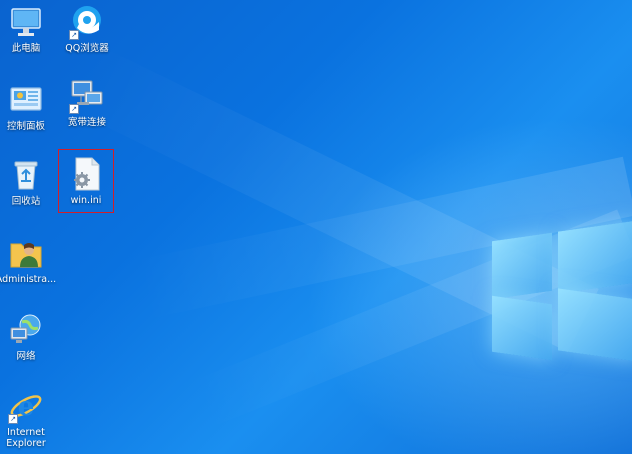 The image size is (632, 454). What do you see at coordinates (25, 126) in the screenshot?
I see `desktop-icon-label: 控制面板` at bounding box center [25, 126].